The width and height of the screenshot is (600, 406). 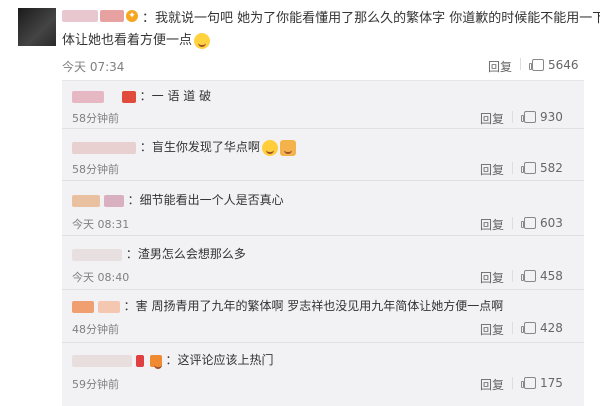 What do you see at coordinates (155, 361) in the screenshot?
I see `badge-icon` at bounding box center [155, 361].